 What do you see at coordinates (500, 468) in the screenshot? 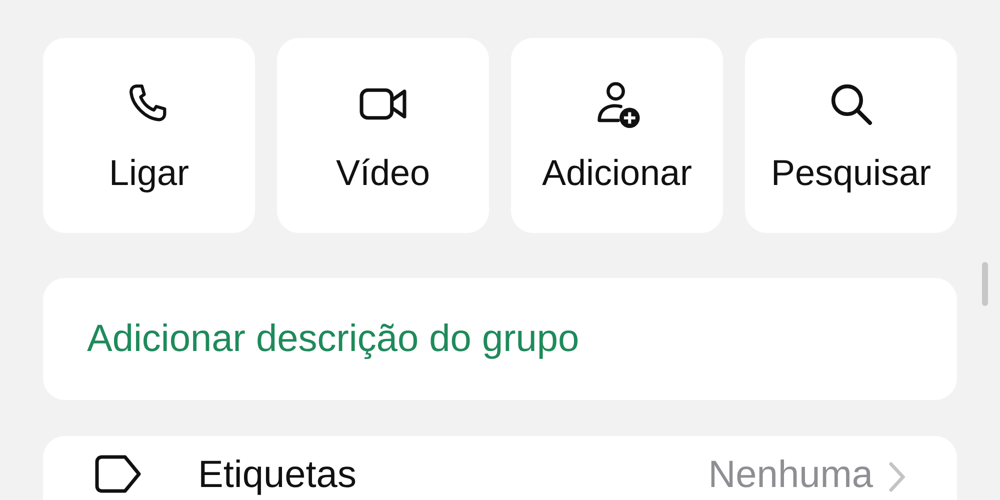
I see `settings-row: Etiquetas Nenhuma` at bounding box center [500, 468].